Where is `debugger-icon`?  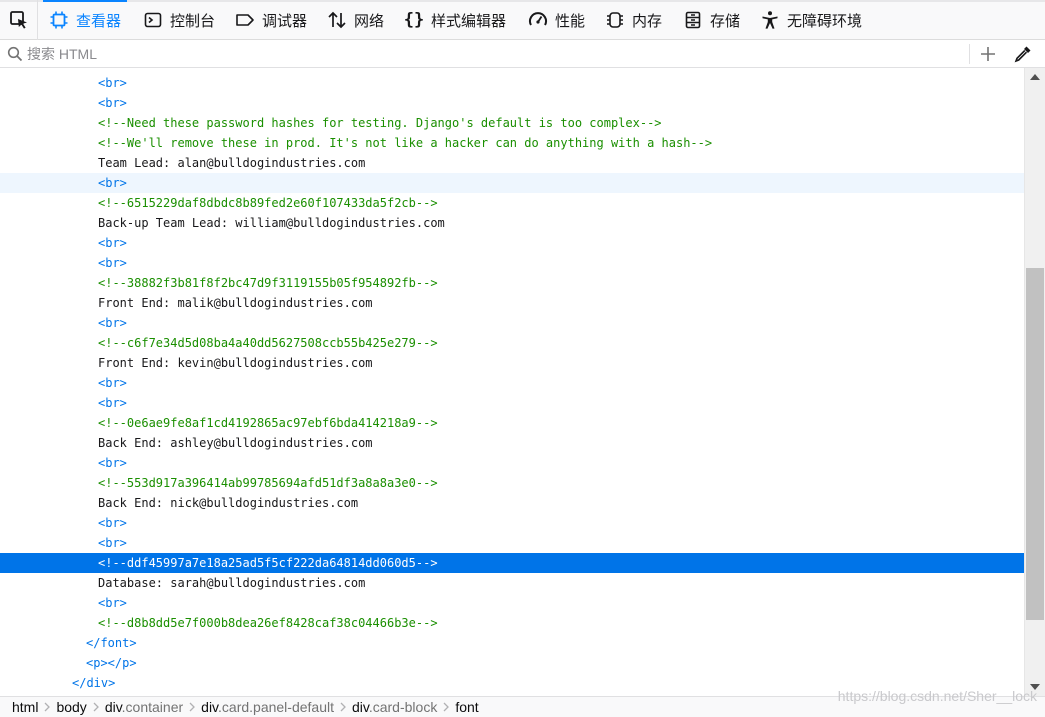
debugger-icon is located at coordinates (245, 20).